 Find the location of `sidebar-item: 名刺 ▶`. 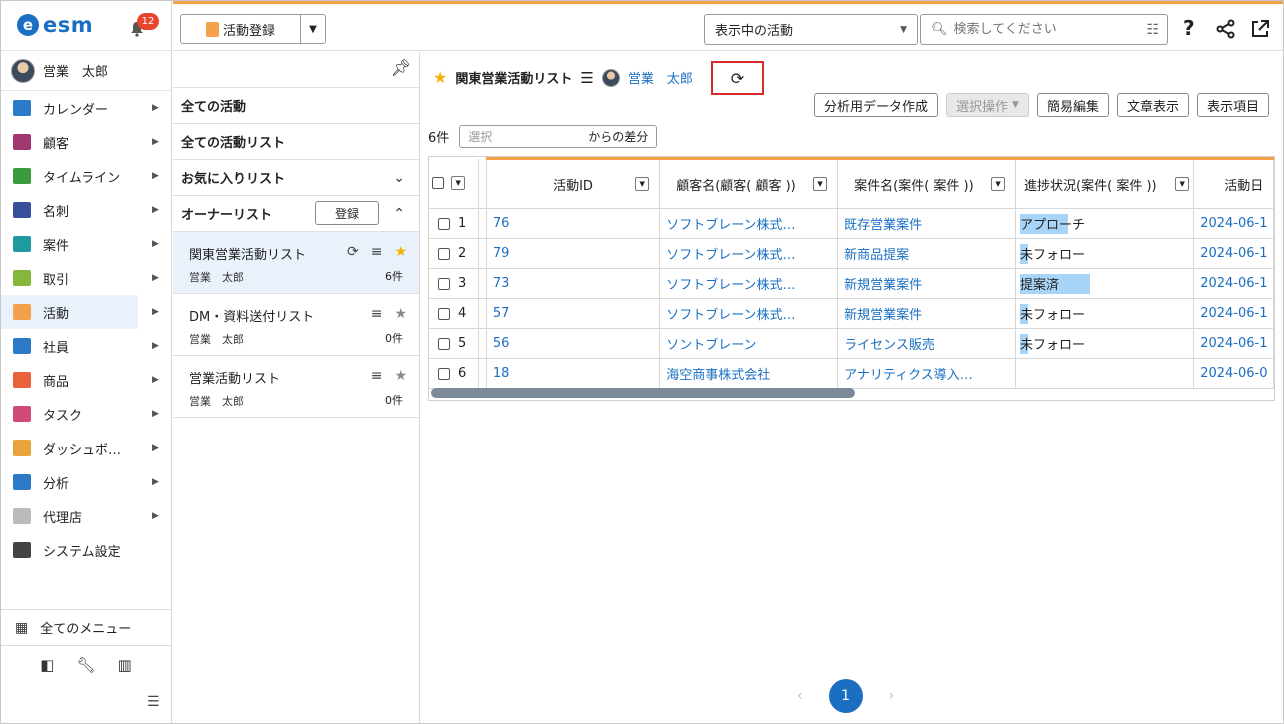

sidebar-item: 名刺 ▶ is located at coordinates (86, 210).